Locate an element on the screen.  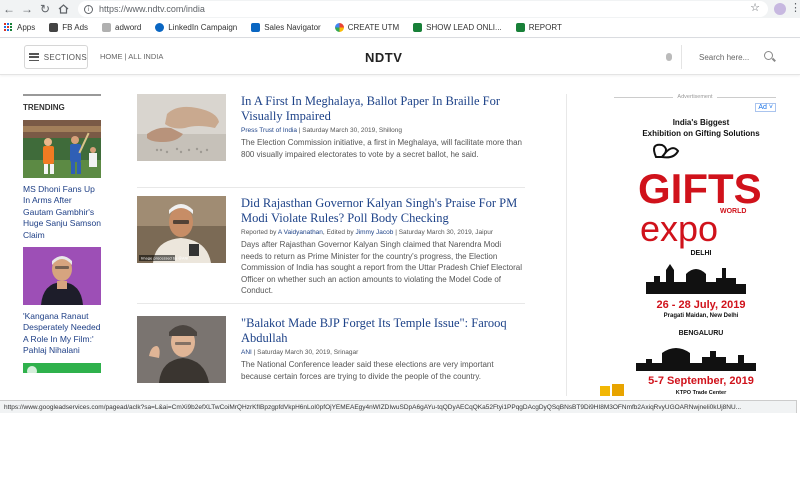
browser-menu-icon: ⋮ is located at coordinates (795, 7).